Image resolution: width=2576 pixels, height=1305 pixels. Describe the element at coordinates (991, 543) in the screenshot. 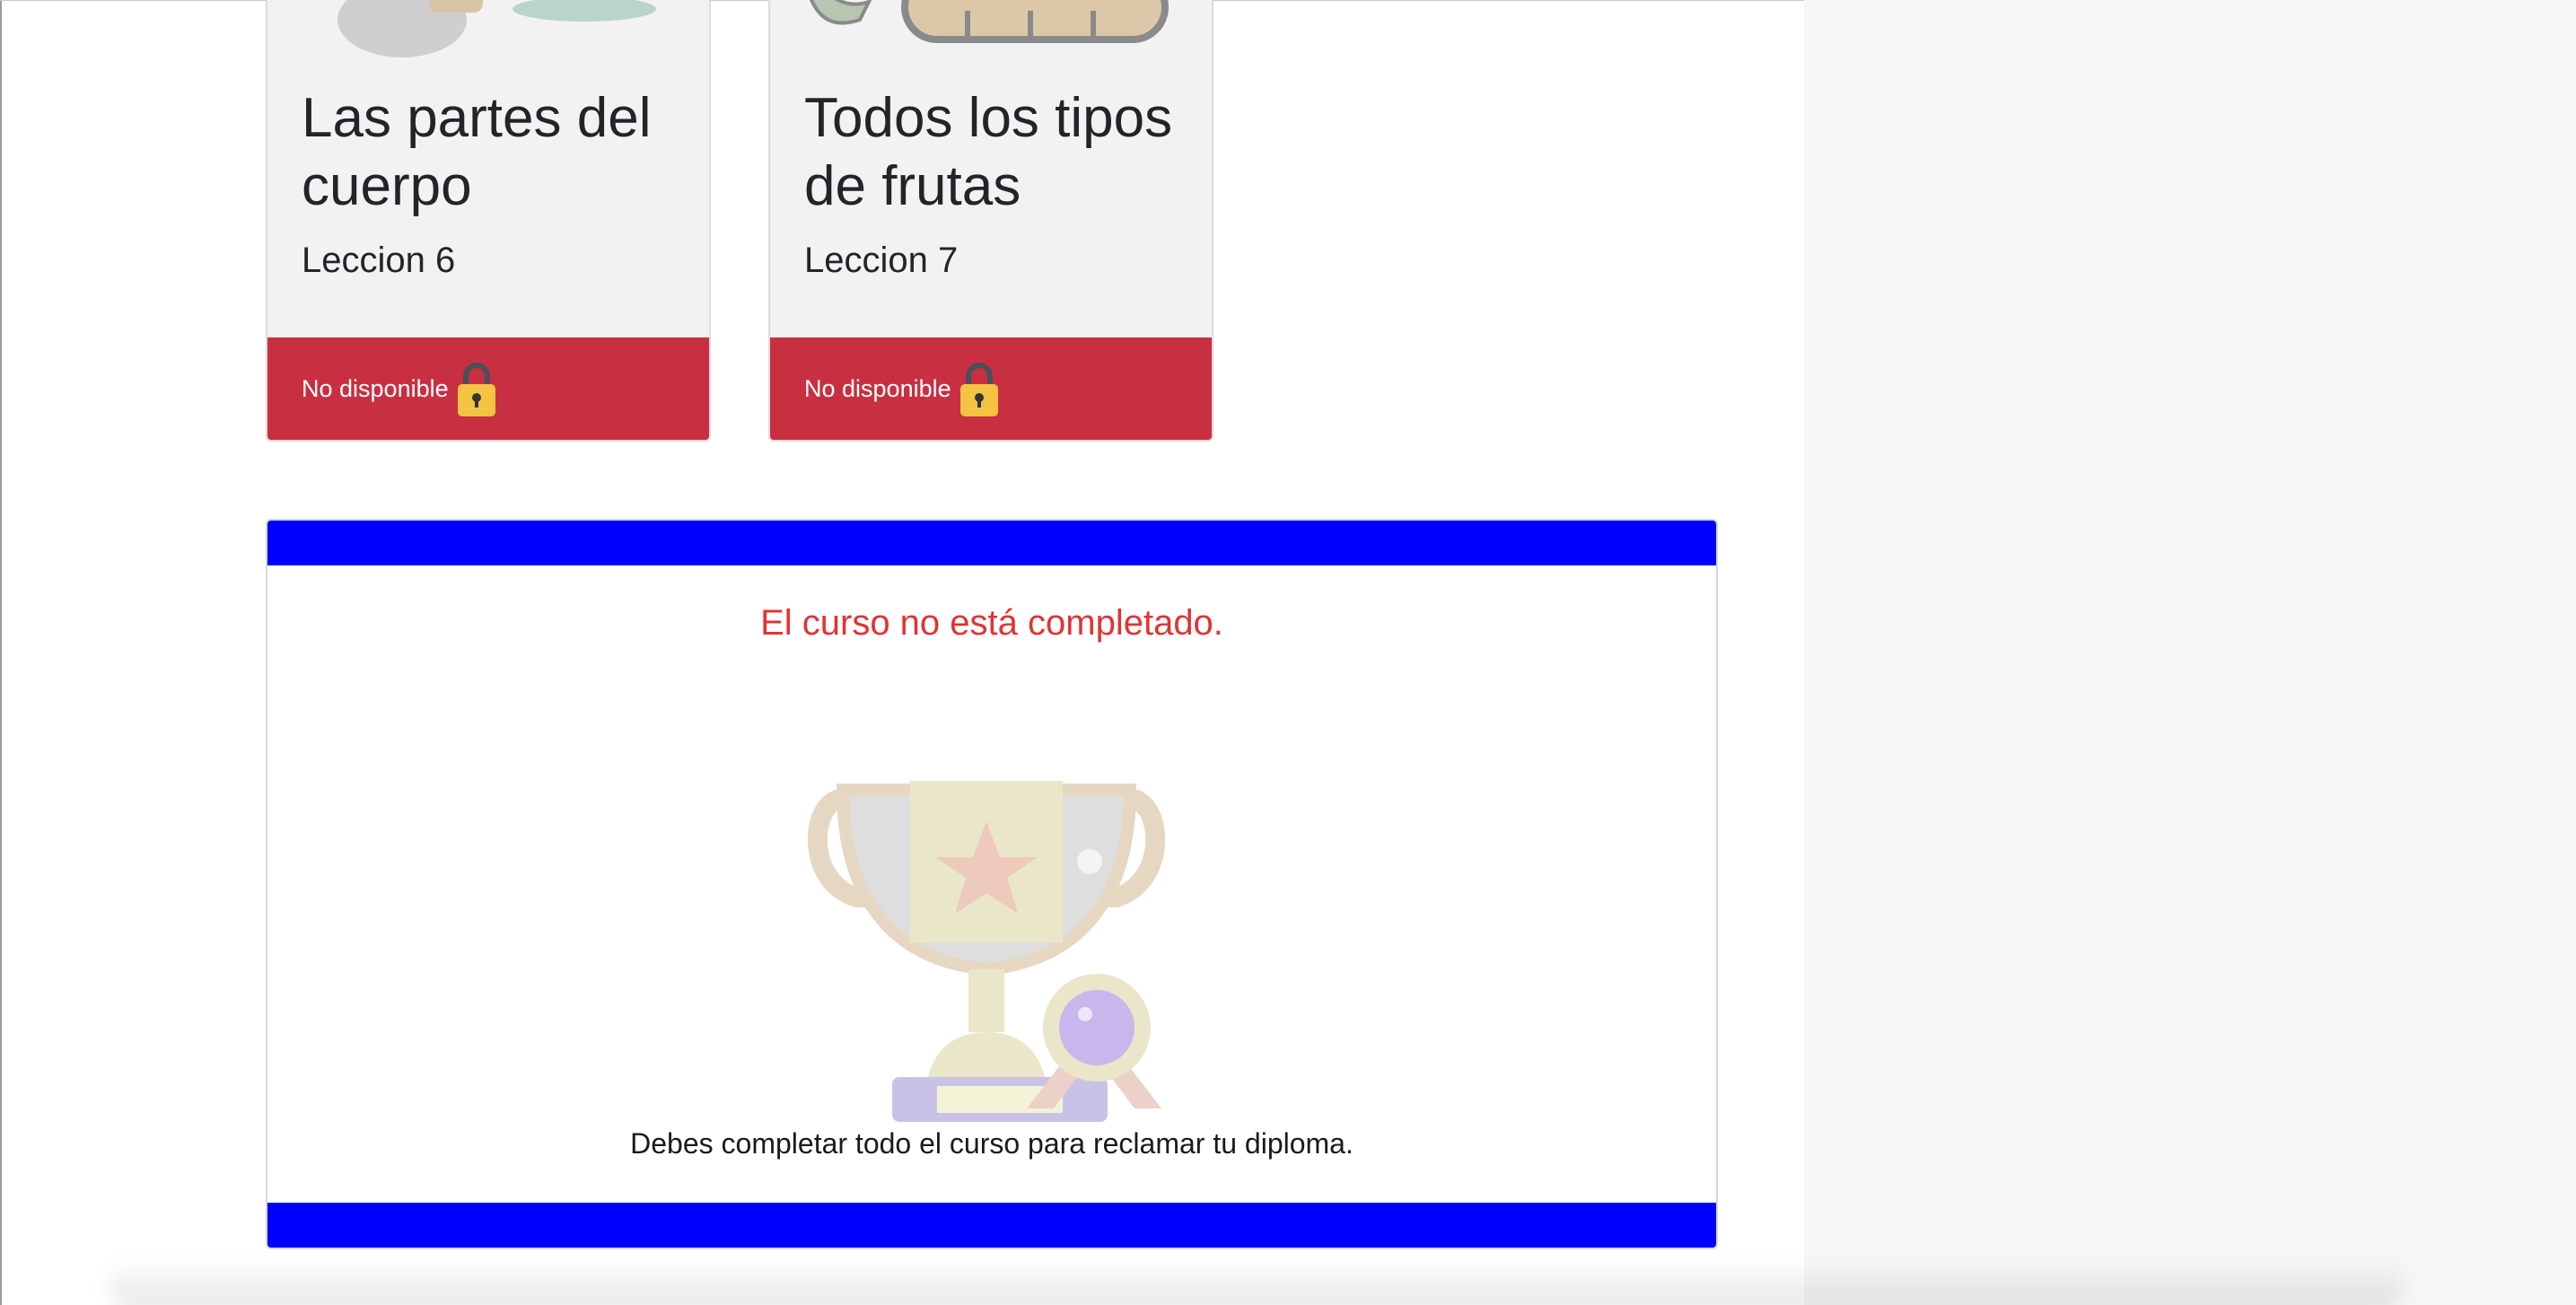

I see `diploma-top-bar` at that location.